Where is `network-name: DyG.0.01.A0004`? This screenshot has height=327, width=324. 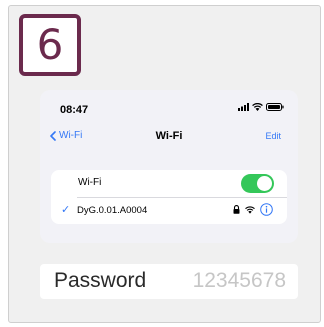
network-name: DyG.0.01.A0004 is located at coordinates (112, 210).